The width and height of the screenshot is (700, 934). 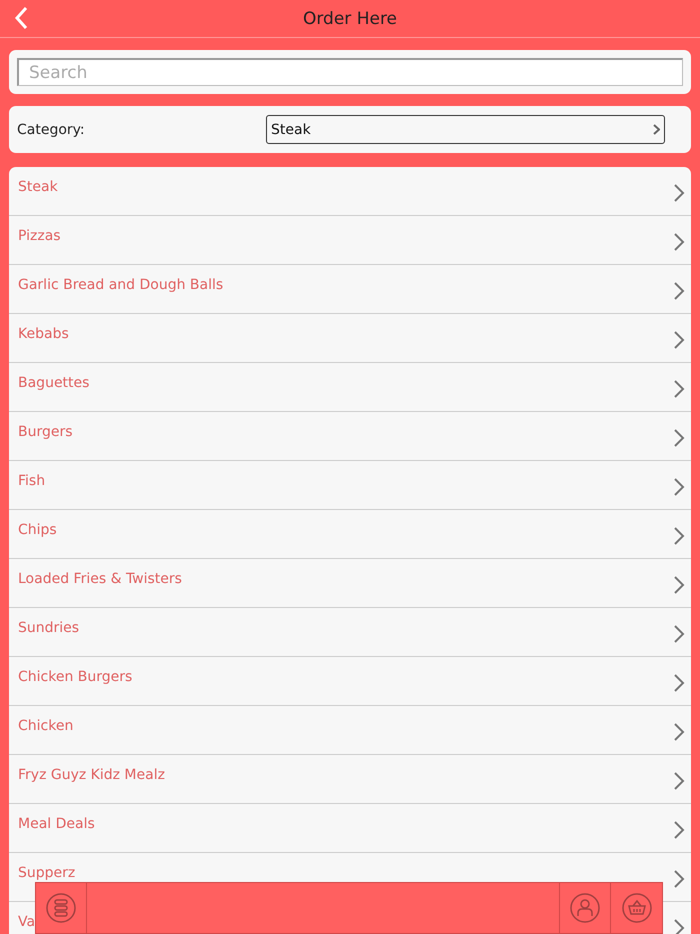 I want to click on item-label: Supperz, so click(x=47, y=873).